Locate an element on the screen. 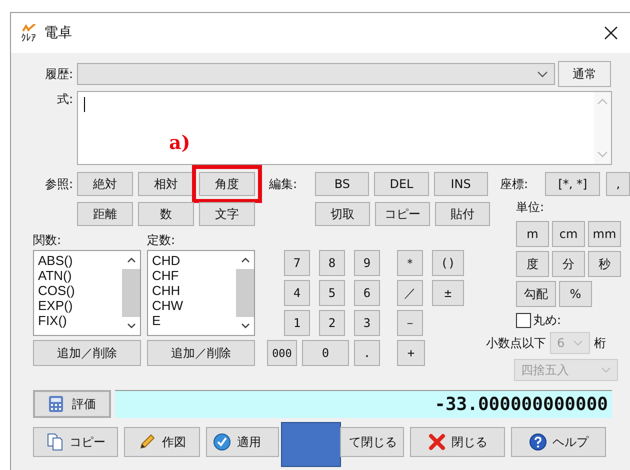  list-item: EXP() is located at coordinates (78, 305).